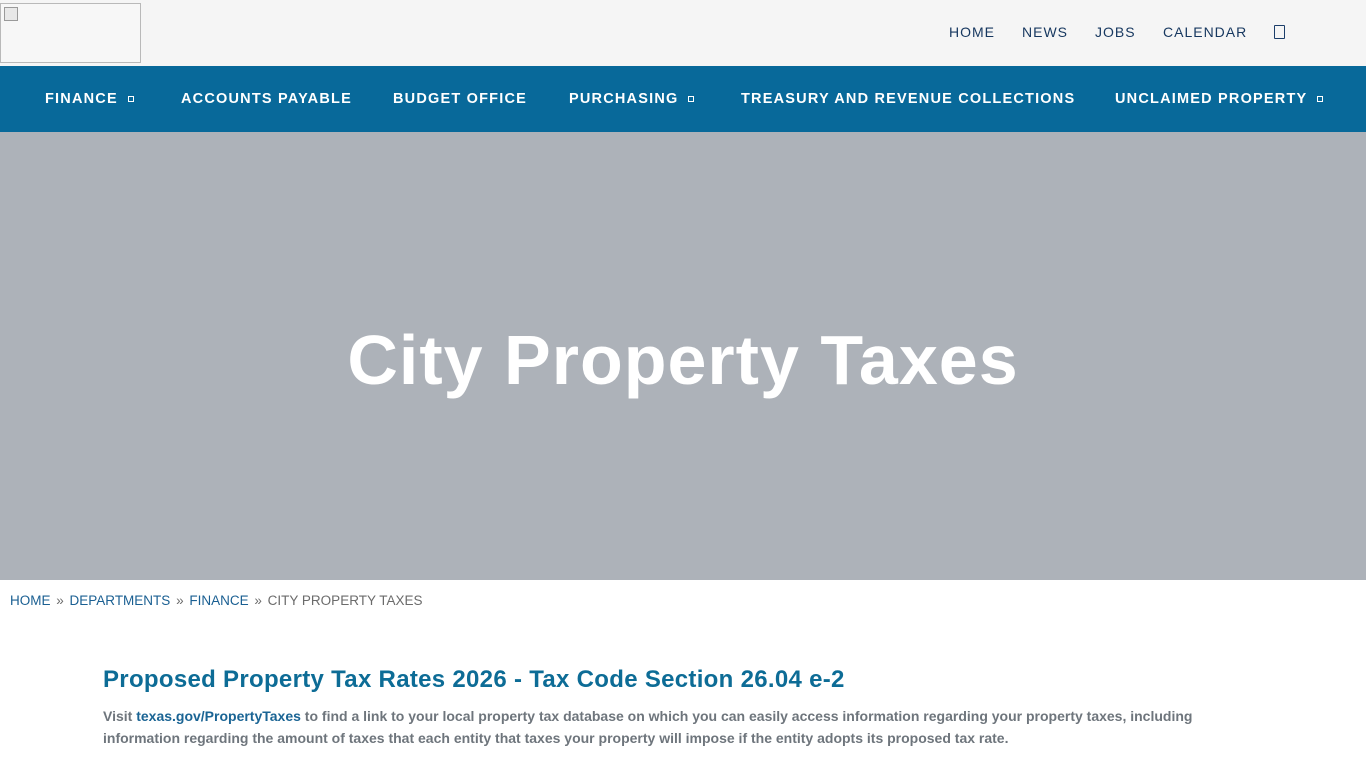  I want to click on property-taxes-link: texas.gov/PropertyTaxes, so click(218, 716).